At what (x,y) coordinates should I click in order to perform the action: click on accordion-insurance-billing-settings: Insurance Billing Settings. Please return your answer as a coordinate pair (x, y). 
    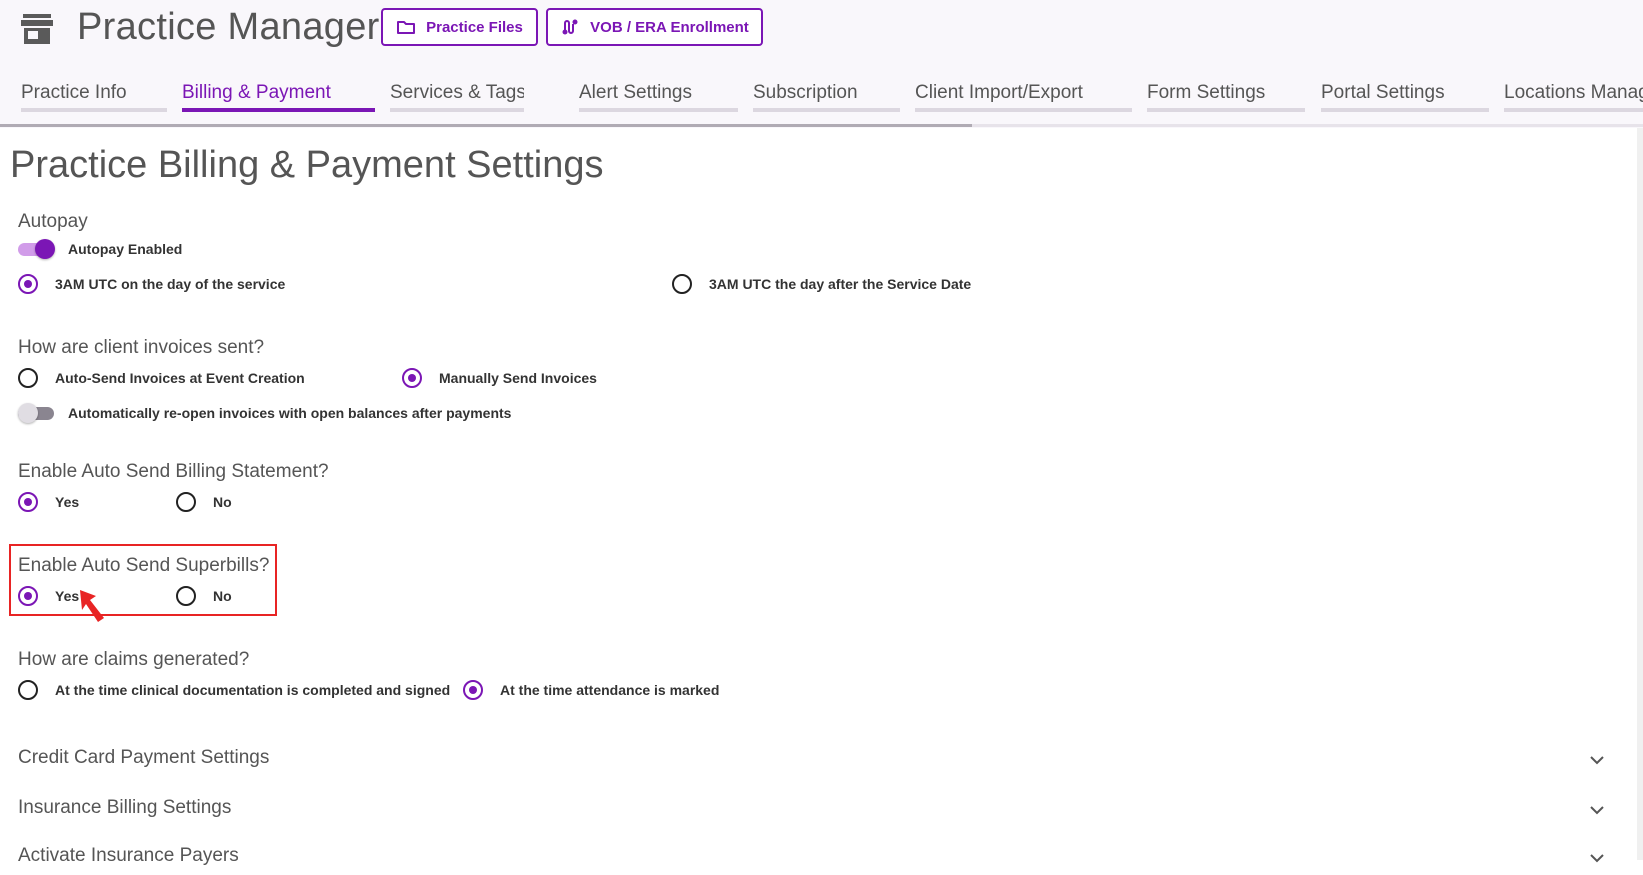
    Looking at the image, I should click on (813, 812).